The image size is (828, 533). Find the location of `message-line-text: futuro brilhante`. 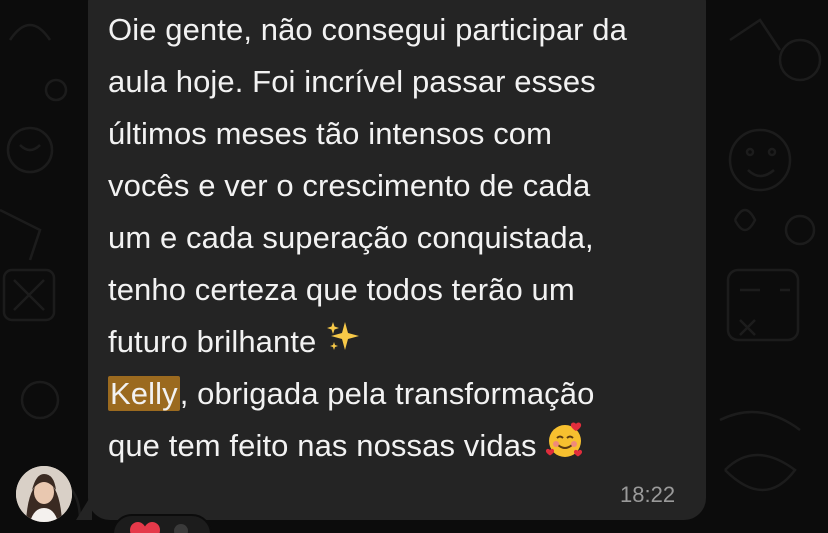

message-line-text: futuro brilhante is located at coordinates (217, 341).